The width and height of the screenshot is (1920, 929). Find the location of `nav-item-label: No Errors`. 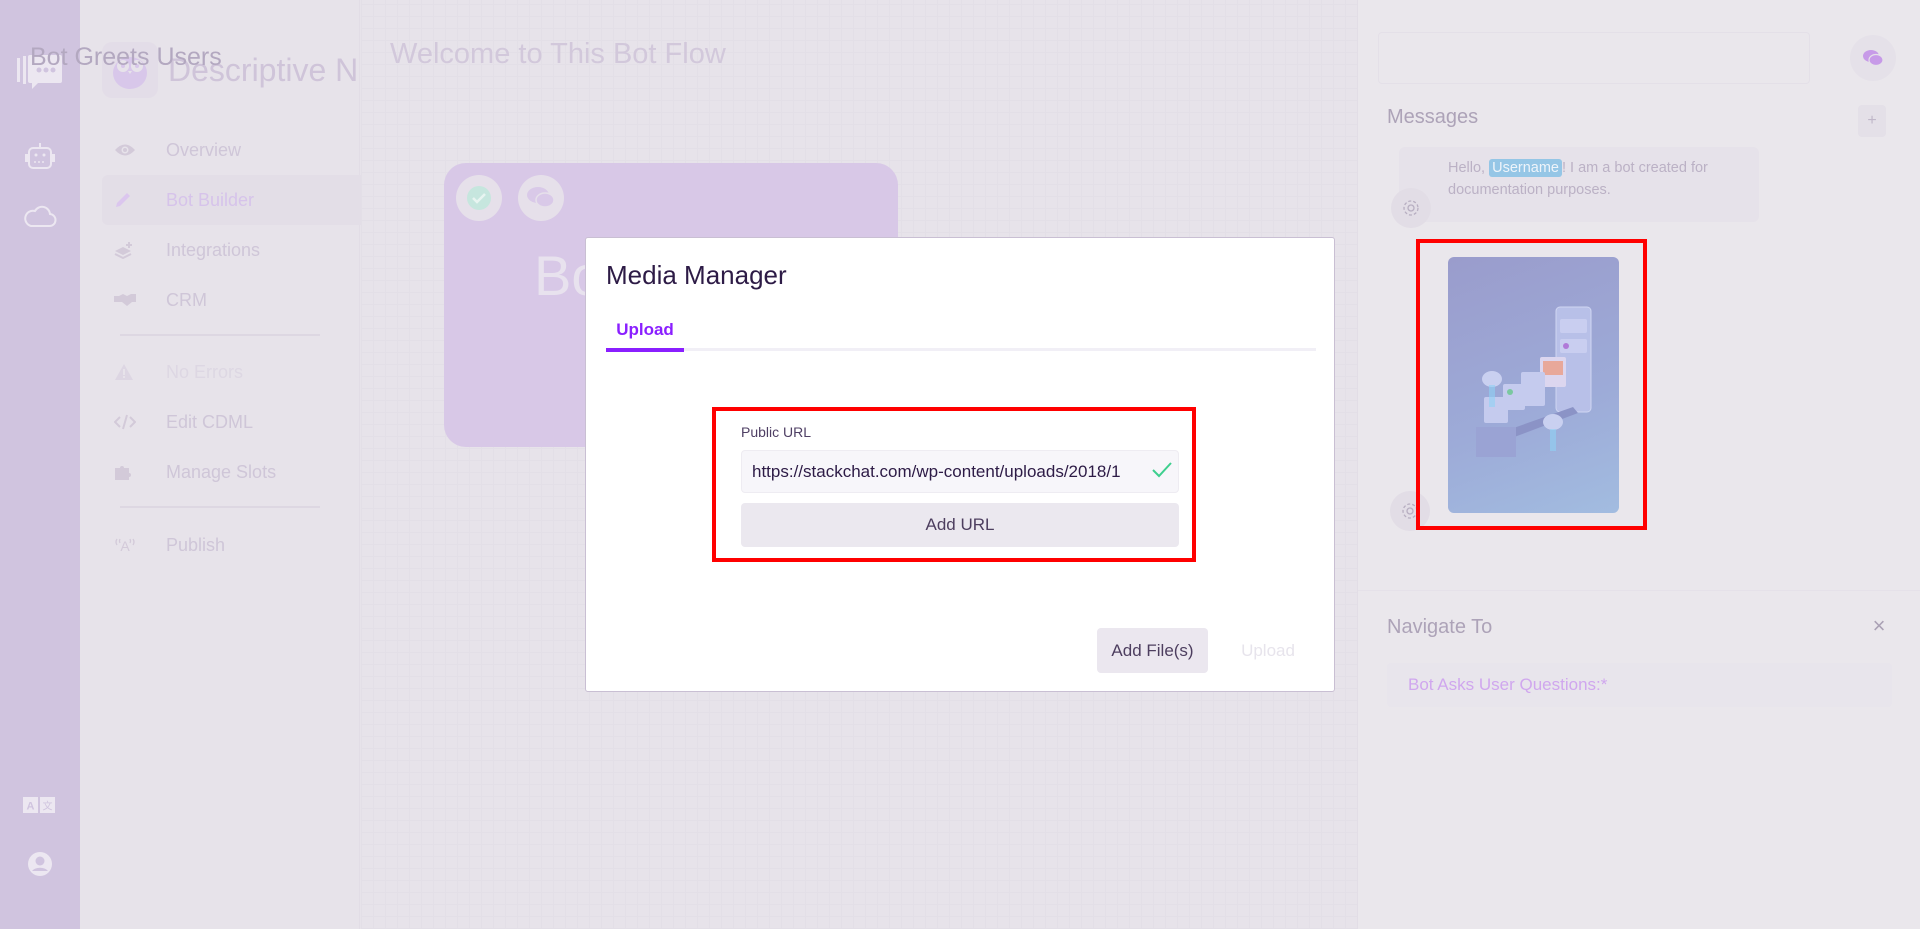

nav-item-label: No Errors is located at coordinates (205, 371).